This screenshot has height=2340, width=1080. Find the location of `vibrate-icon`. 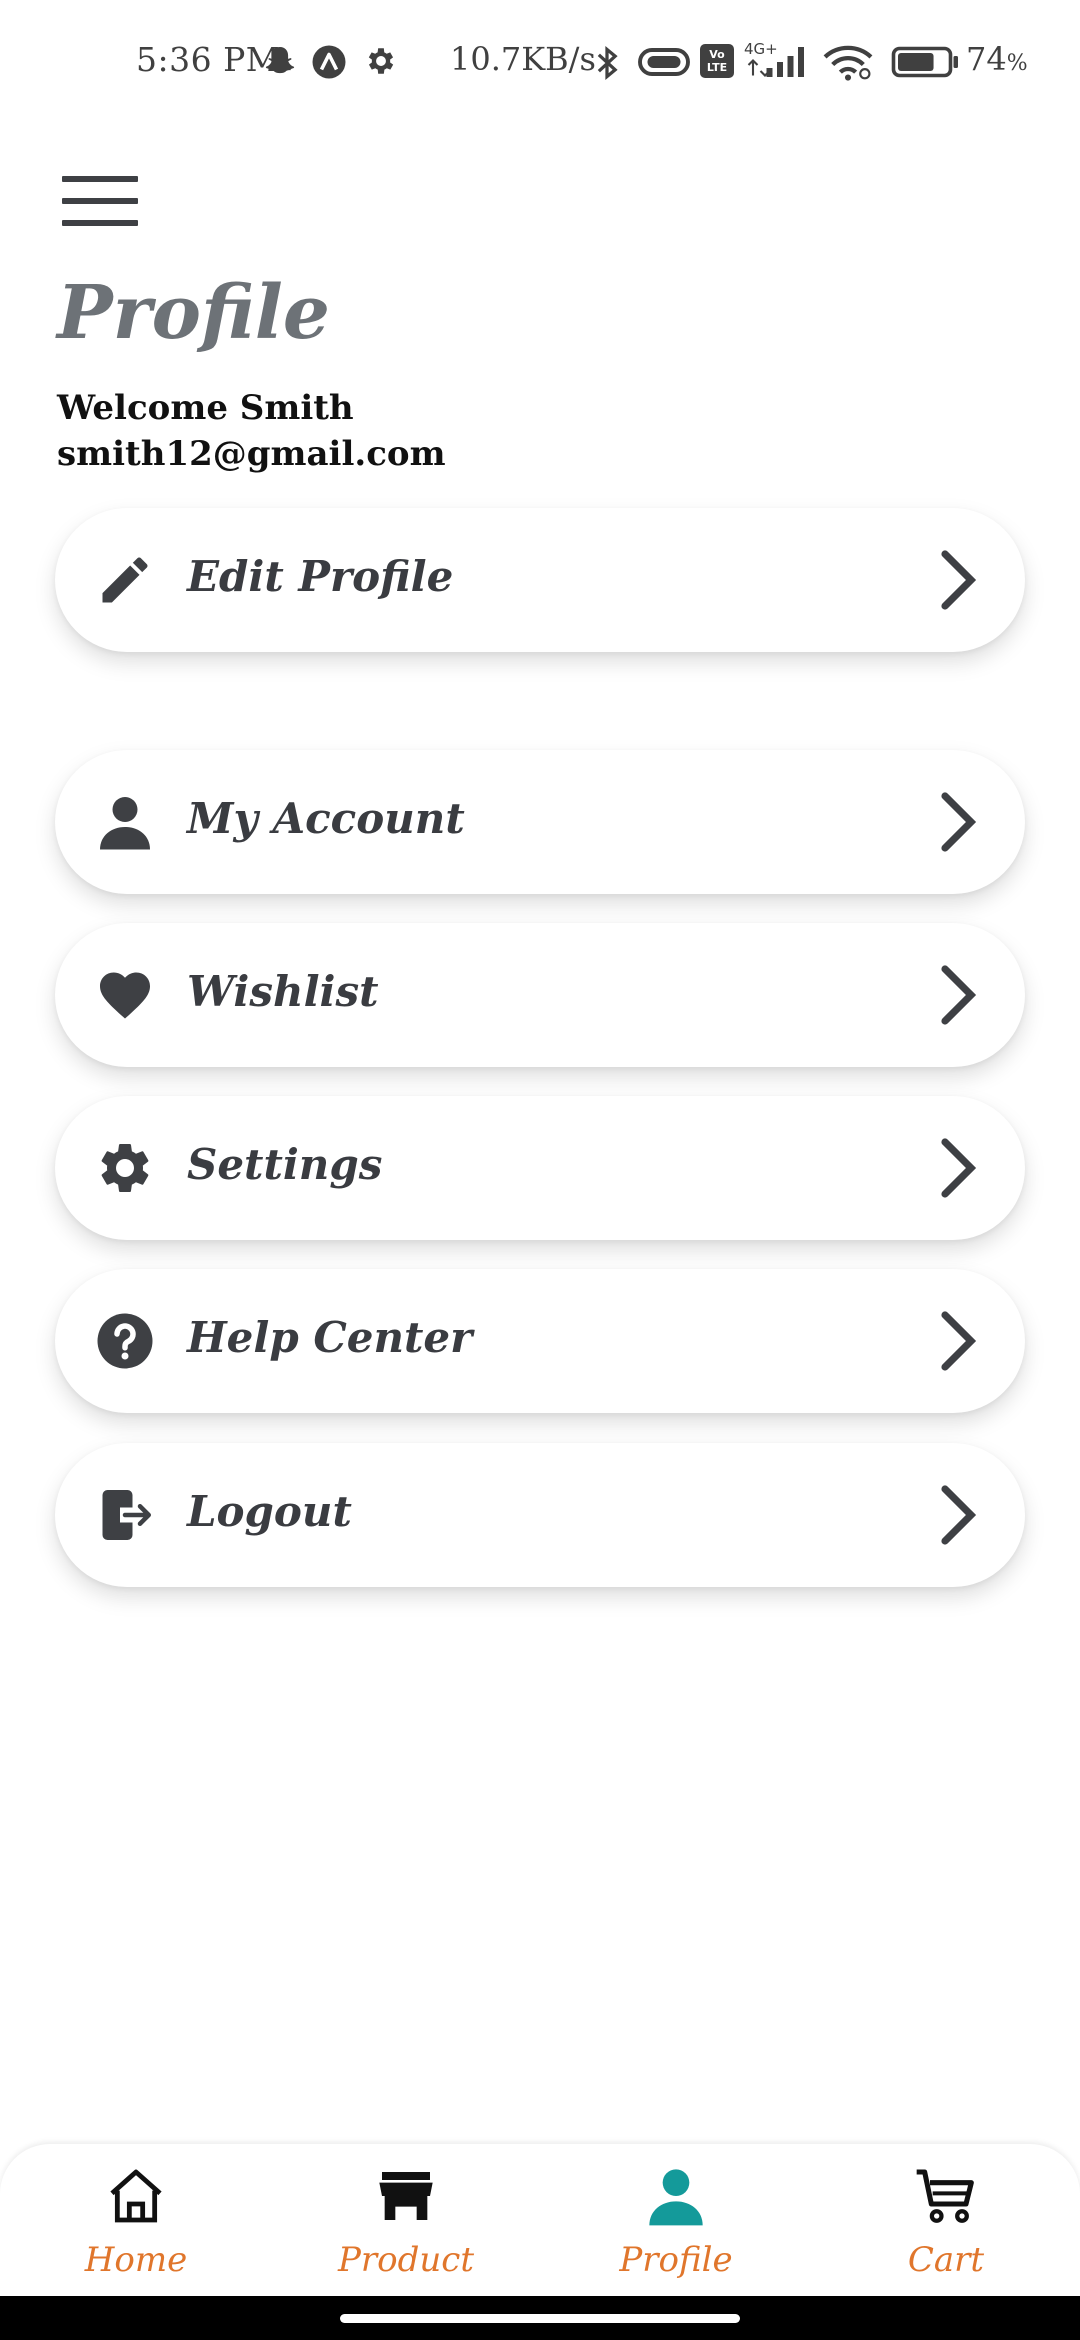

vibrate-icon is located at coordinates (664, 62).